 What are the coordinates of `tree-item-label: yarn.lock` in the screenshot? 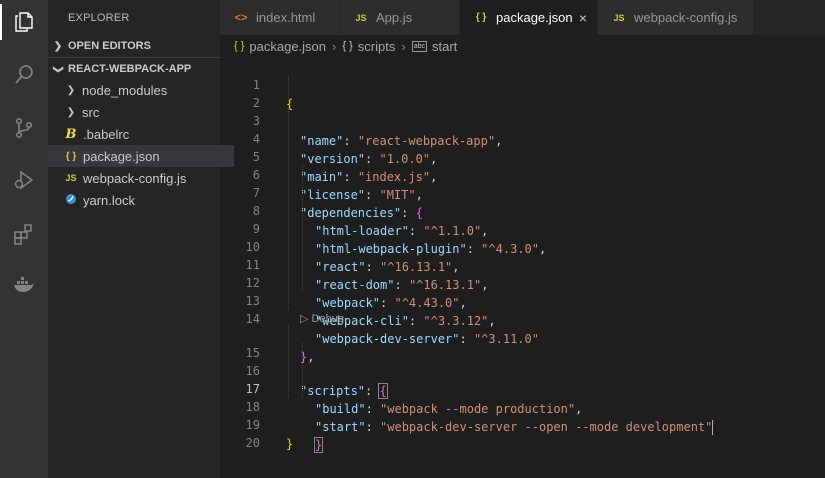 It's located at (109, 200).